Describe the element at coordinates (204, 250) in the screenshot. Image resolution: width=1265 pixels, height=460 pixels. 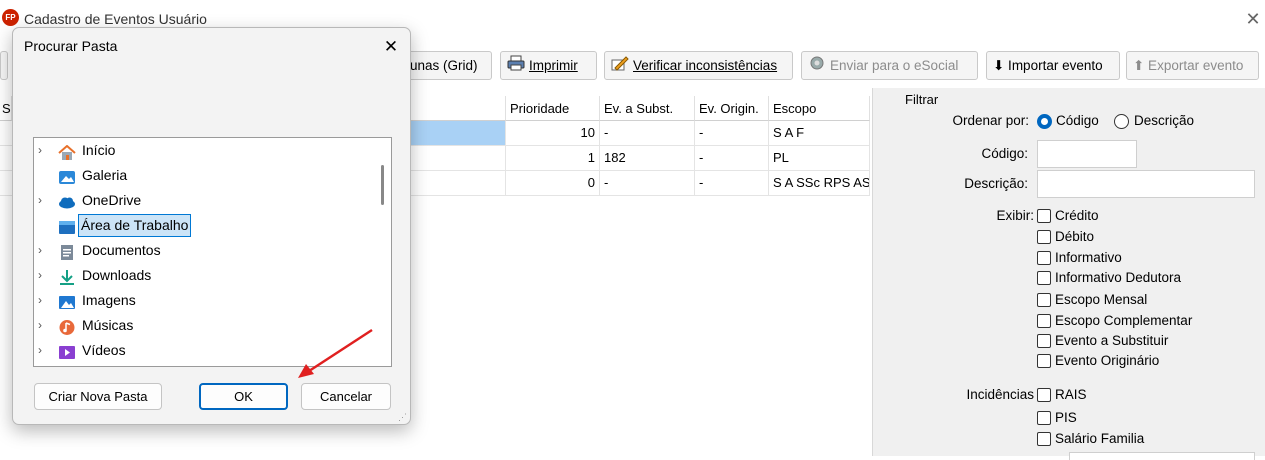
I see `tree-item-documentos: › Documentos` at that location.